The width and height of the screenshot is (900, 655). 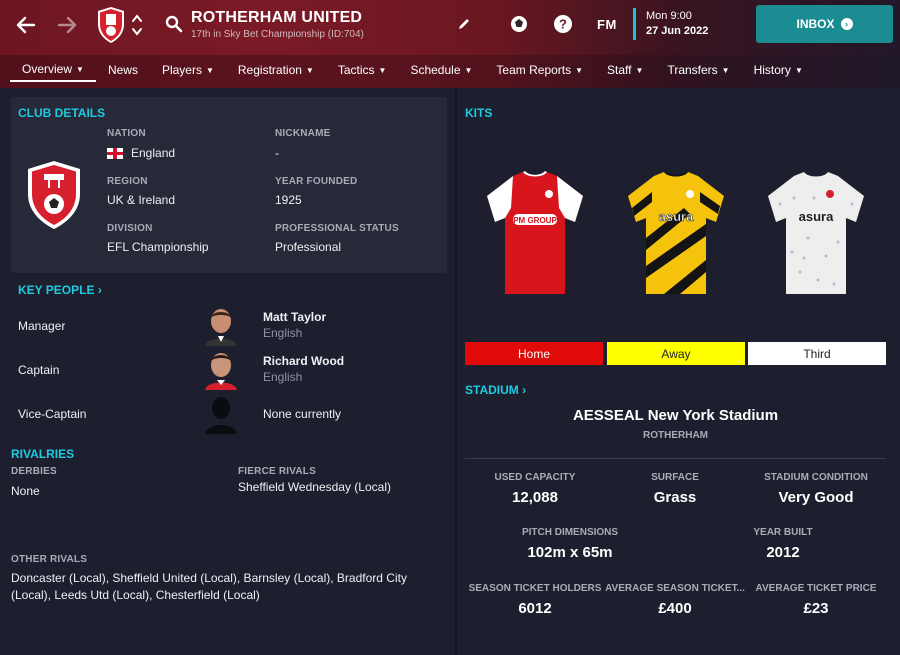 I want to click on average-season-ticket-value: £400, so click(x=675, y=608).